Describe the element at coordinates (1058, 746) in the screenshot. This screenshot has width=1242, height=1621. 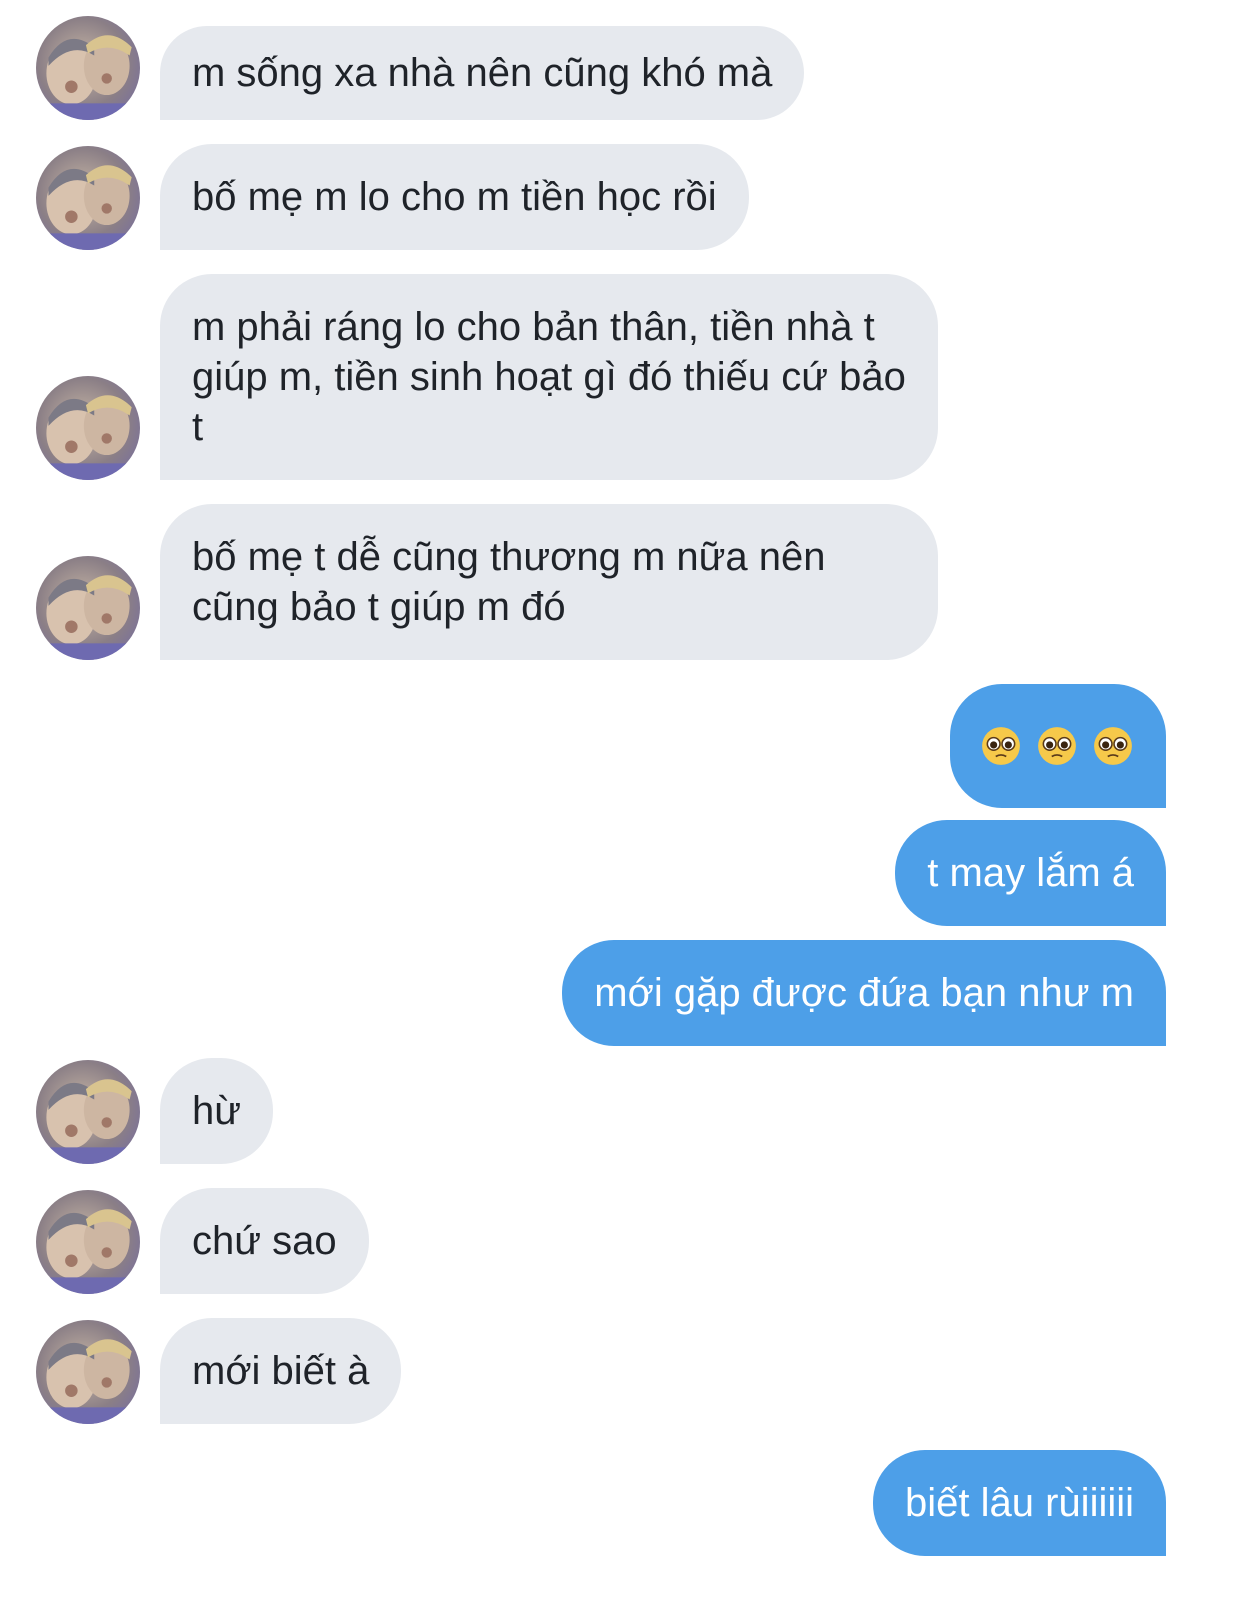
I see `outgoing-message-bubble` at that location.